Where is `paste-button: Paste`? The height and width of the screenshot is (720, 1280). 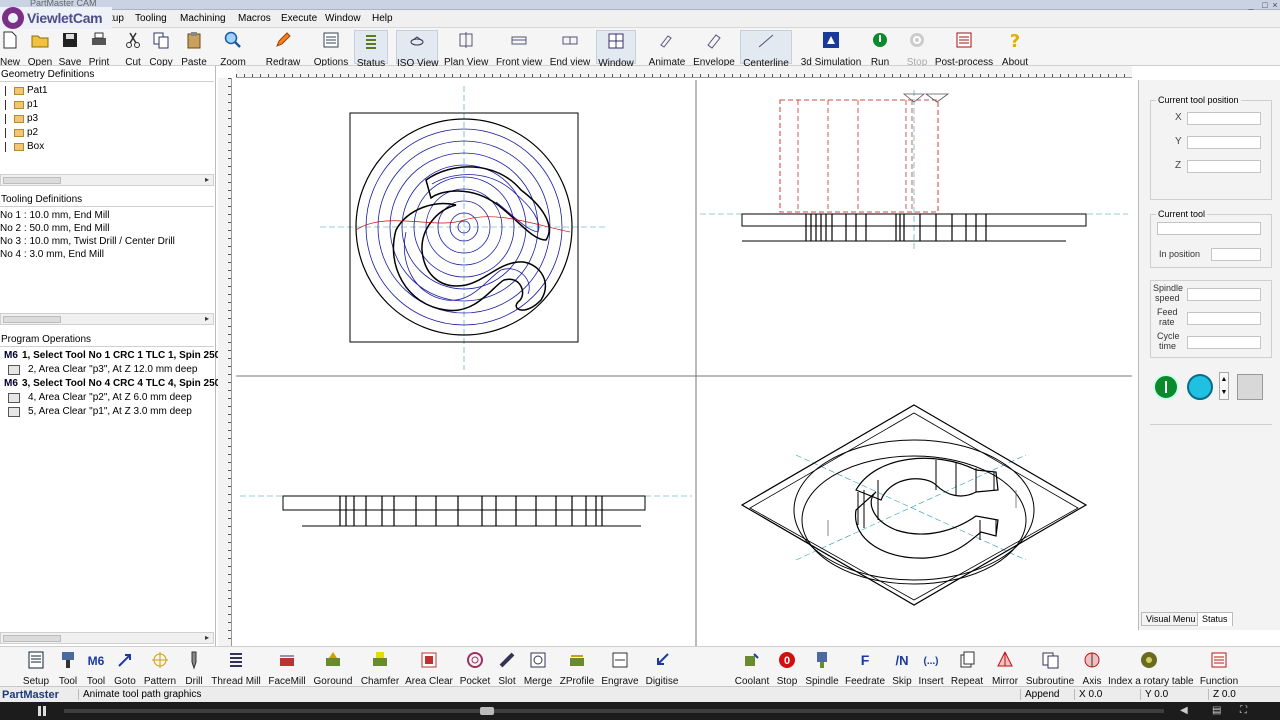 paste-button: Paste is located at coordinates (194, 49).